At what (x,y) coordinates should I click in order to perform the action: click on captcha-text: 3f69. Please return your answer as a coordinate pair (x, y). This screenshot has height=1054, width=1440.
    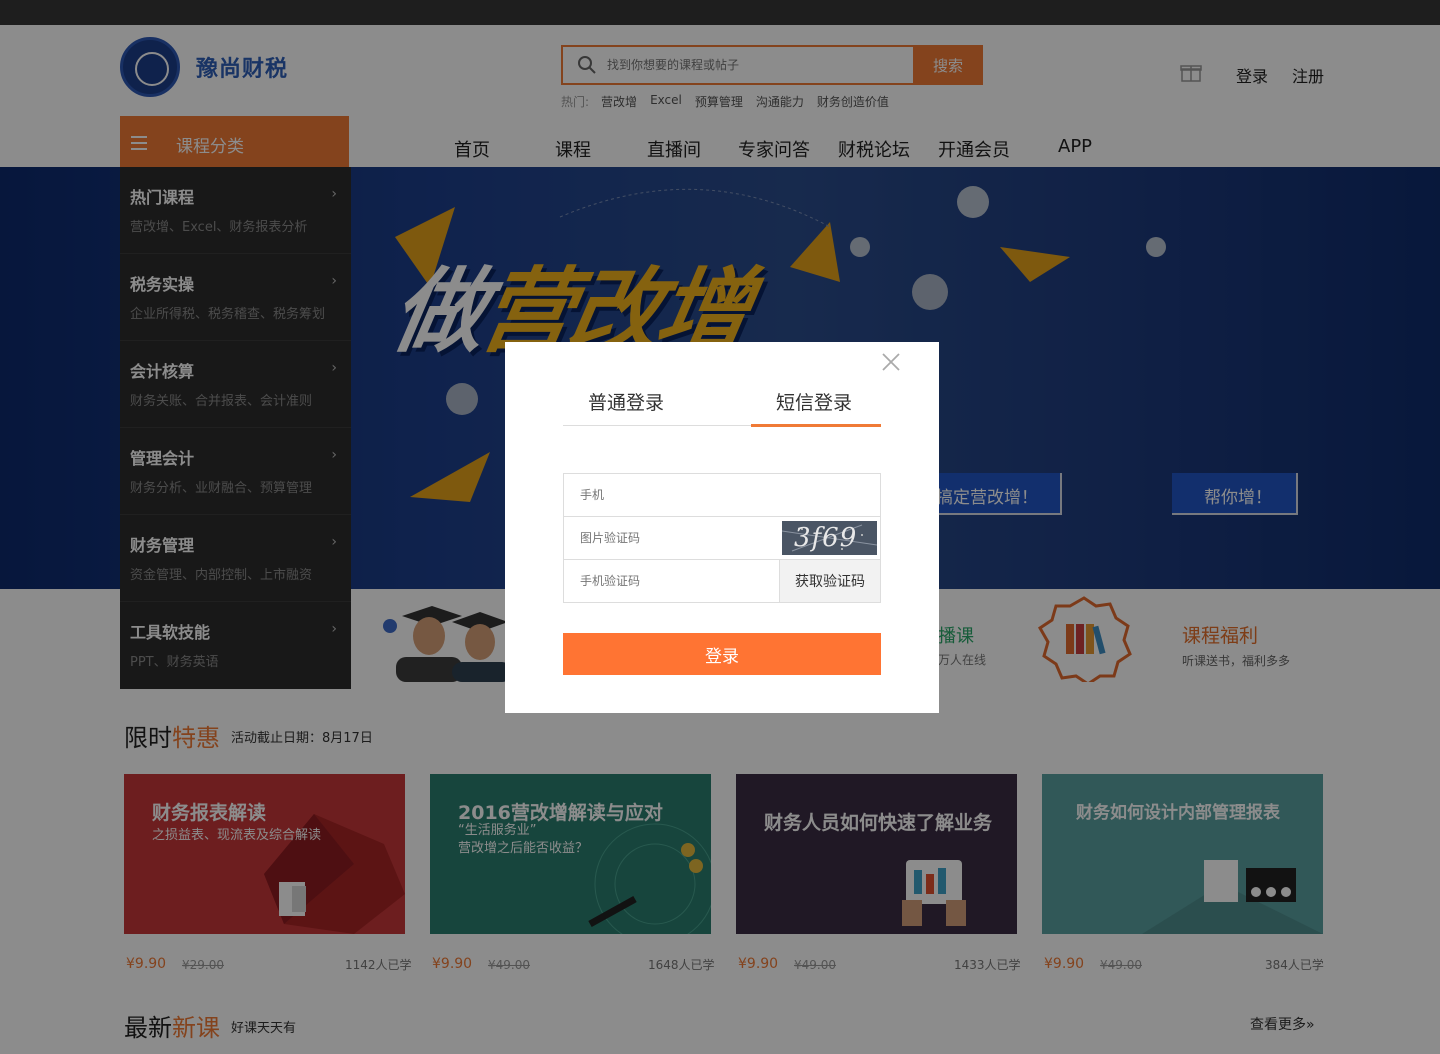
    Looking at the image, I should click on (826, 538).